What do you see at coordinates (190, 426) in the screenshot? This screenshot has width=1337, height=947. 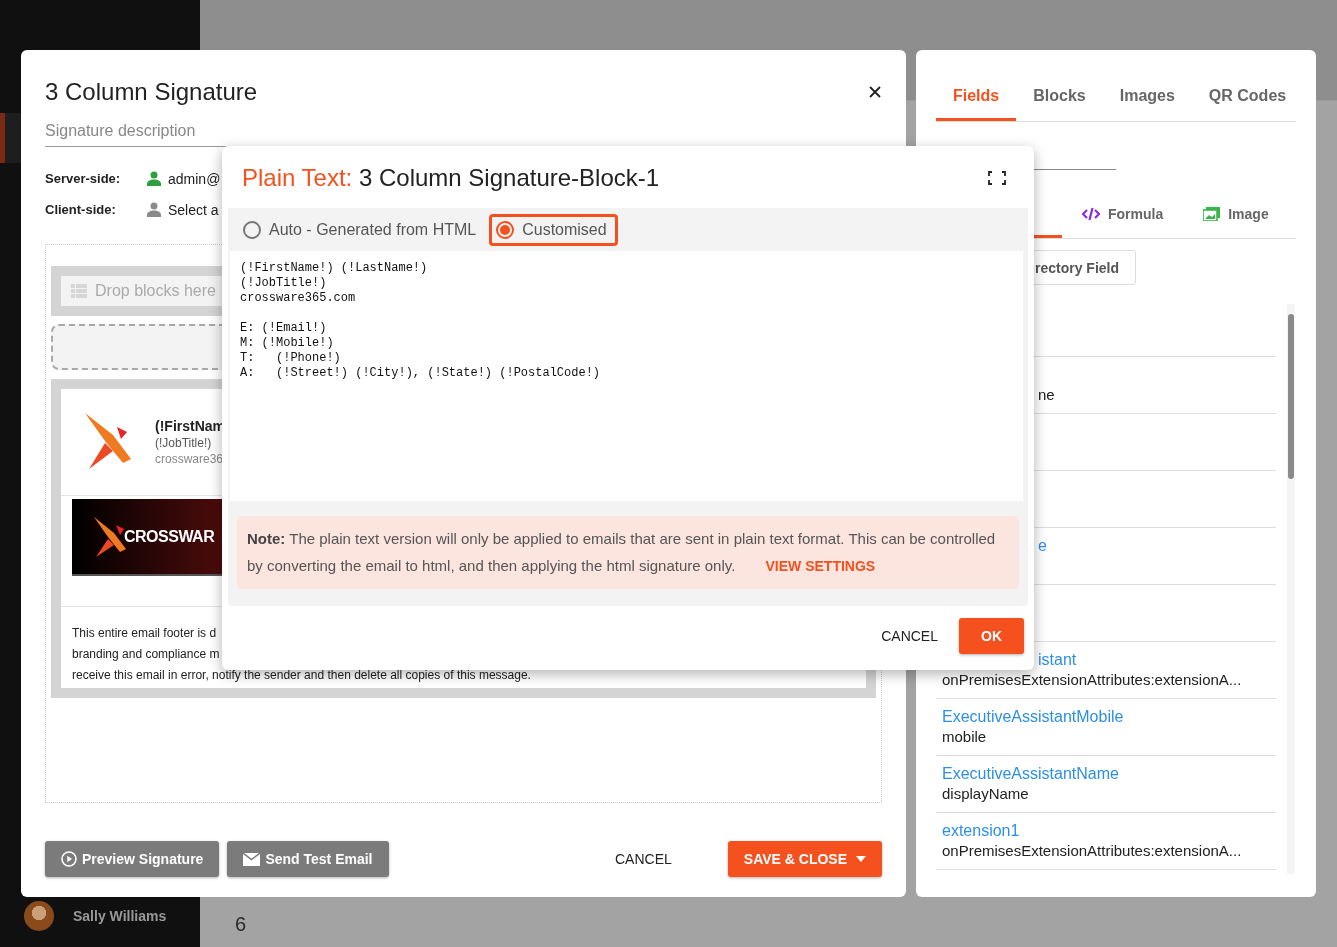 I see `signature-name: (!FirstNam` at bounding box center [190, 426].